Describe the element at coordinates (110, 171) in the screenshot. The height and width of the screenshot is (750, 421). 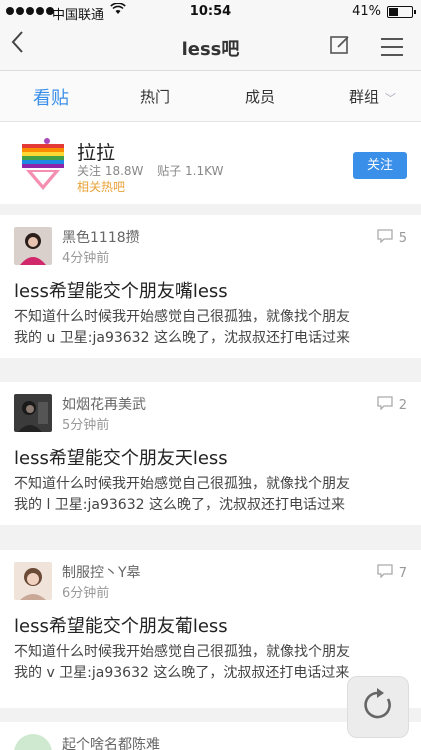
I see `forum-followers: 关注 18.8W` at that location.